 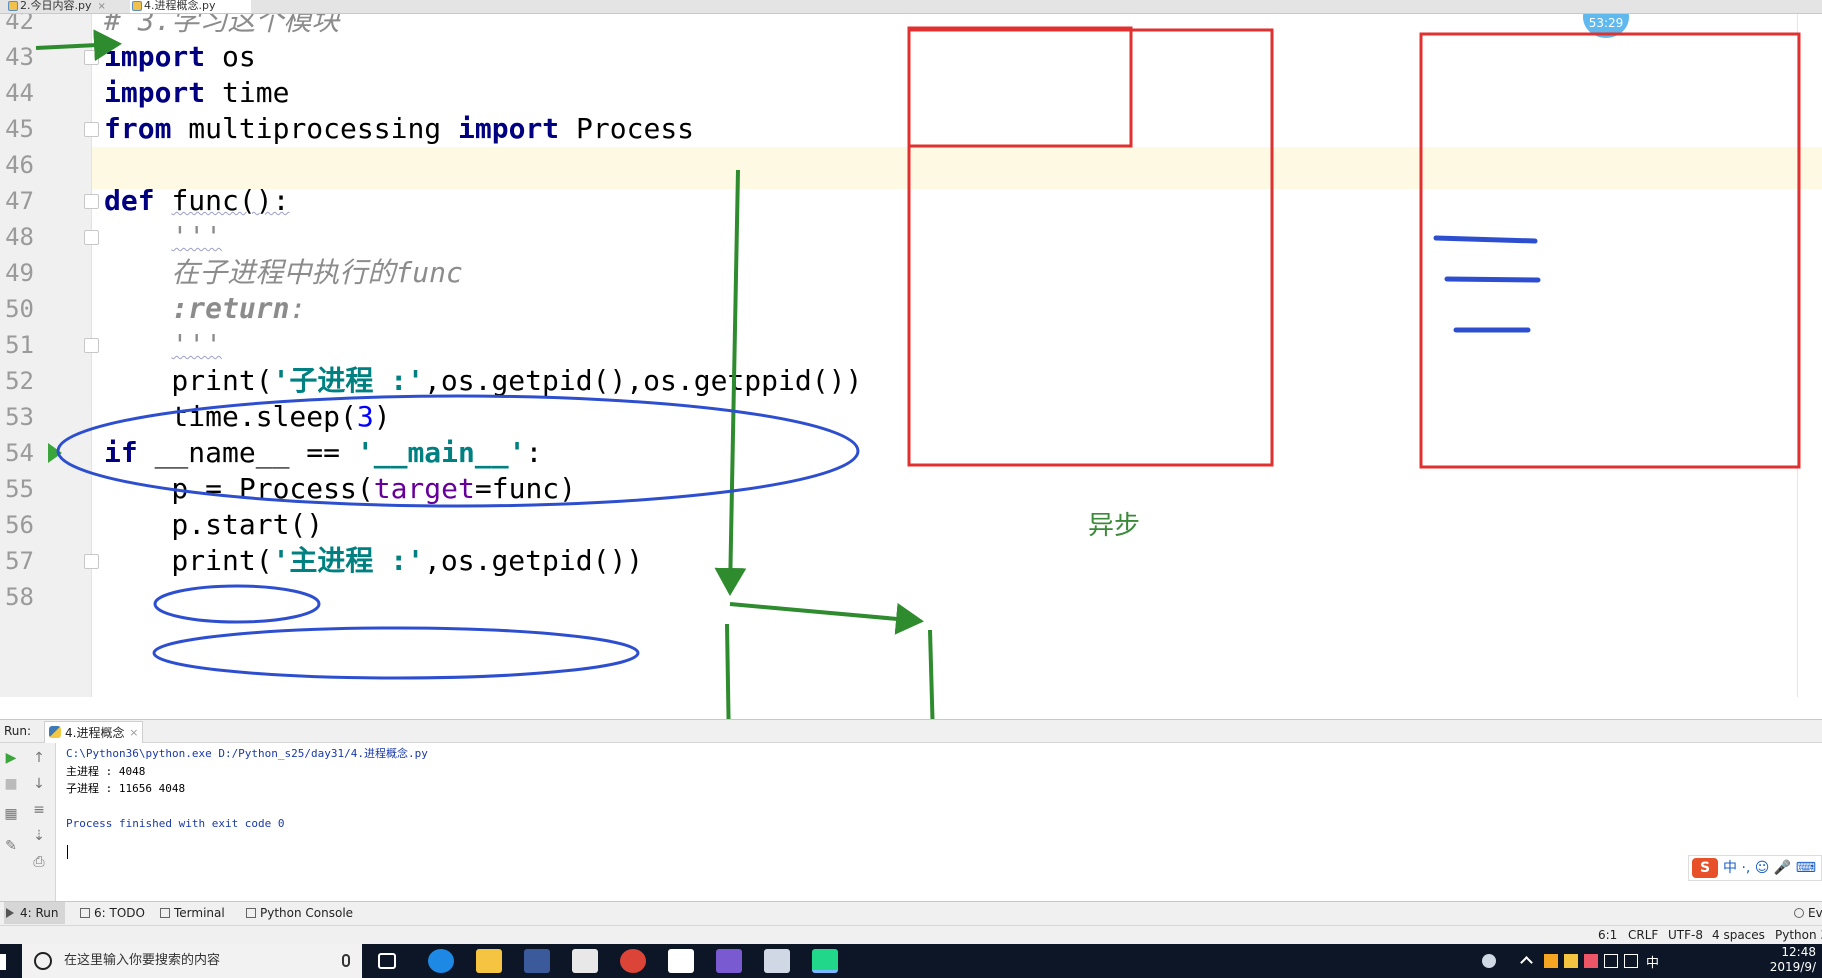 What do you see at coordinates (825, 961) in the screenshot?
I see `pycharm-icon` at bounding box center [825, 961].